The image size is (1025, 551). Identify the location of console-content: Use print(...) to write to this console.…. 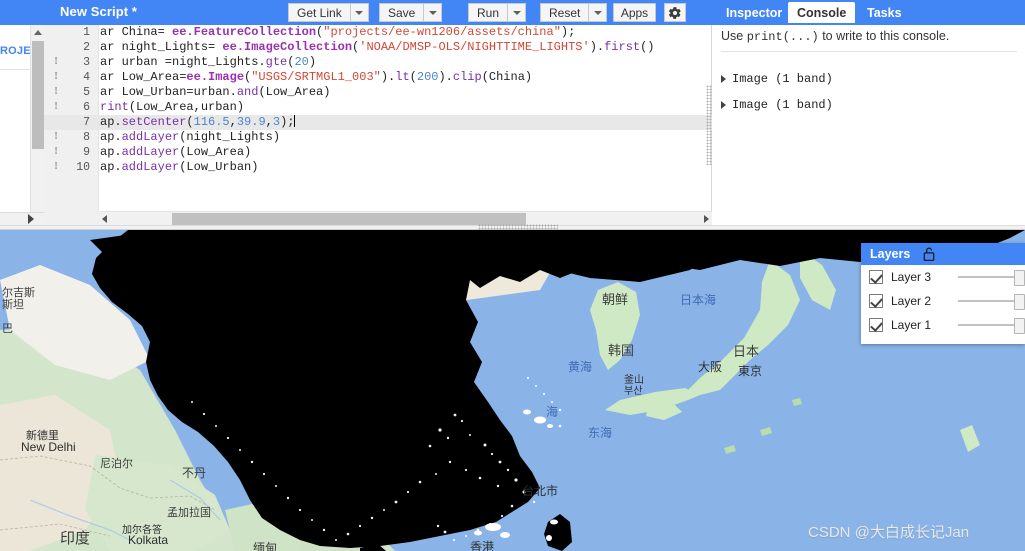
(869, 125).